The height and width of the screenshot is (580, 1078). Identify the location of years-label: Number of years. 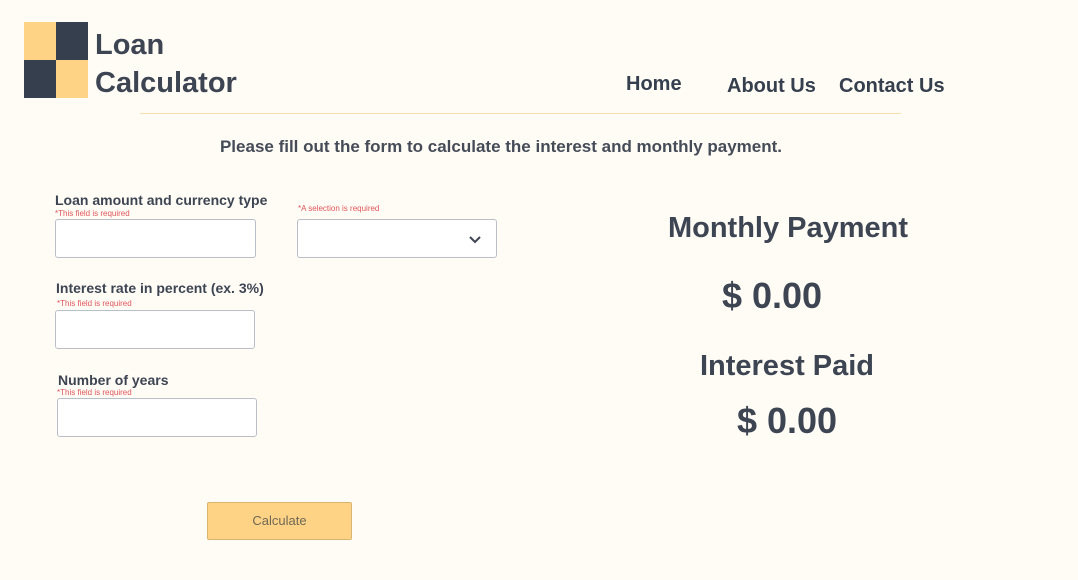
(113, 380).